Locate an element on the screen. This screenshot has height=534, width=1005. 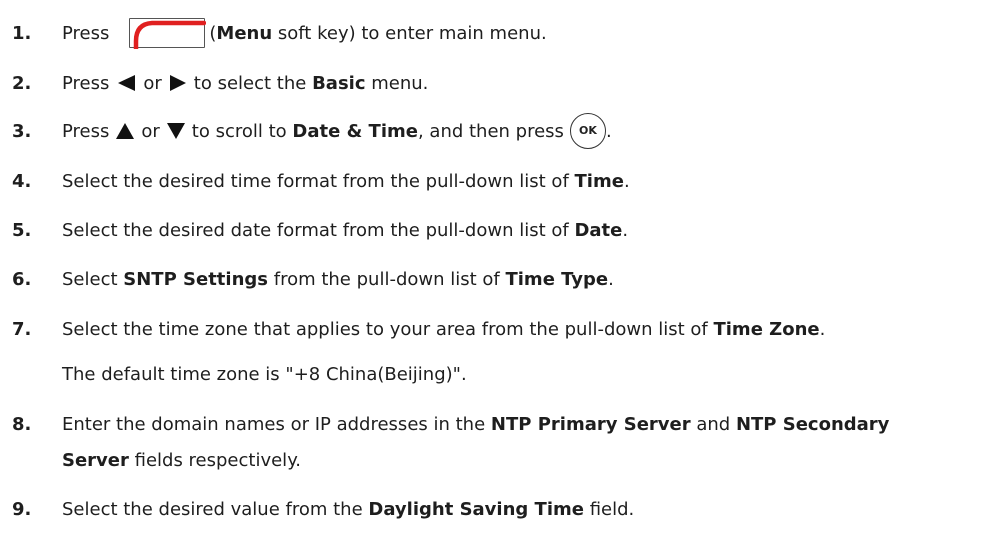
step-text: , and then press is located at coordinates (490, 131).